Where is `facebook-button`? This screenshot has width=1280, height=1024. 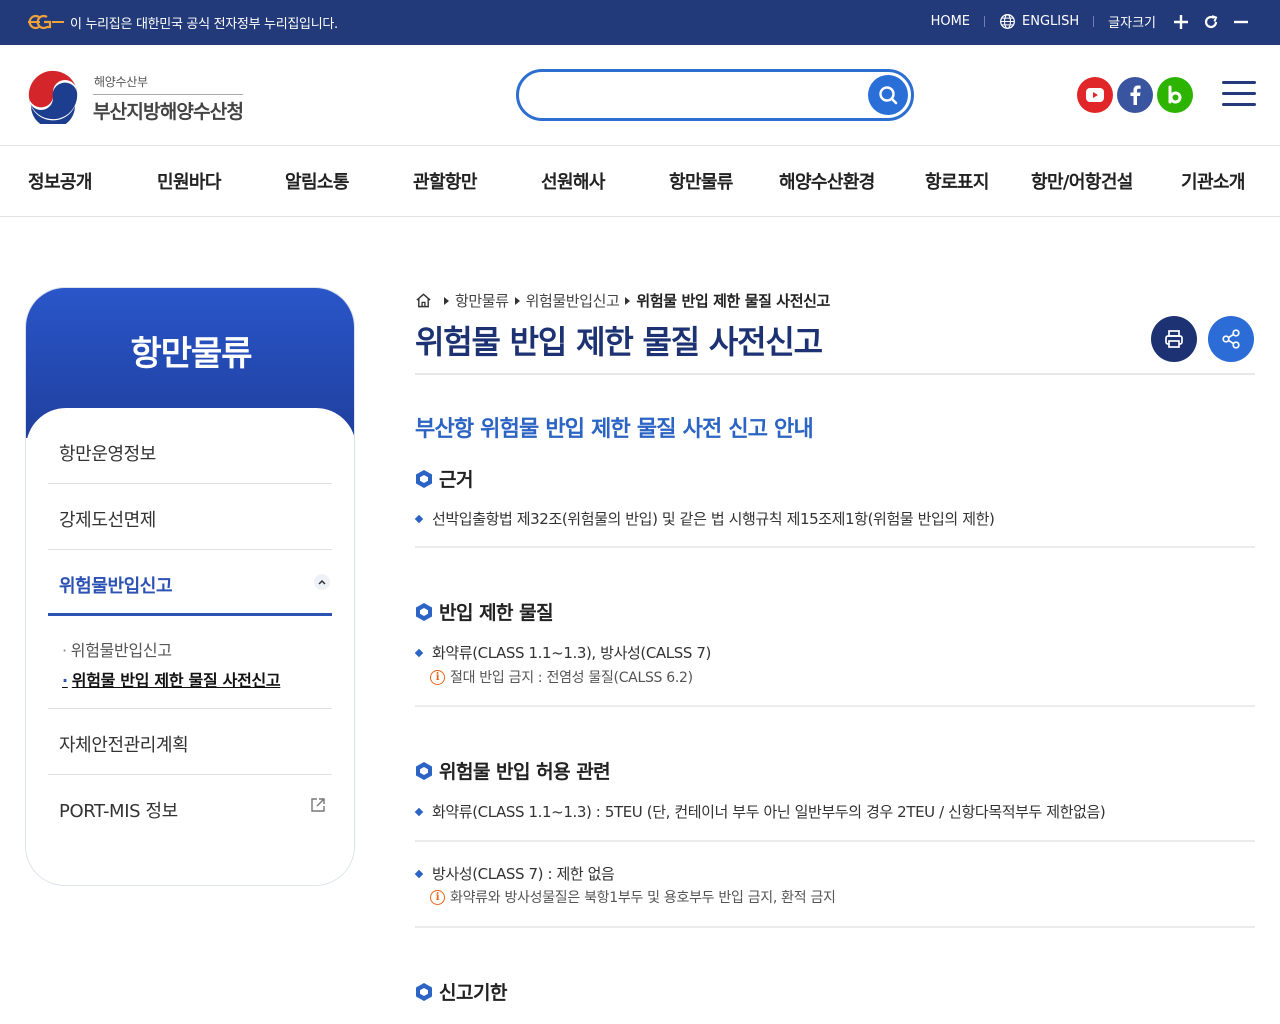 facebook-button is located at coordinates (1135, 95).